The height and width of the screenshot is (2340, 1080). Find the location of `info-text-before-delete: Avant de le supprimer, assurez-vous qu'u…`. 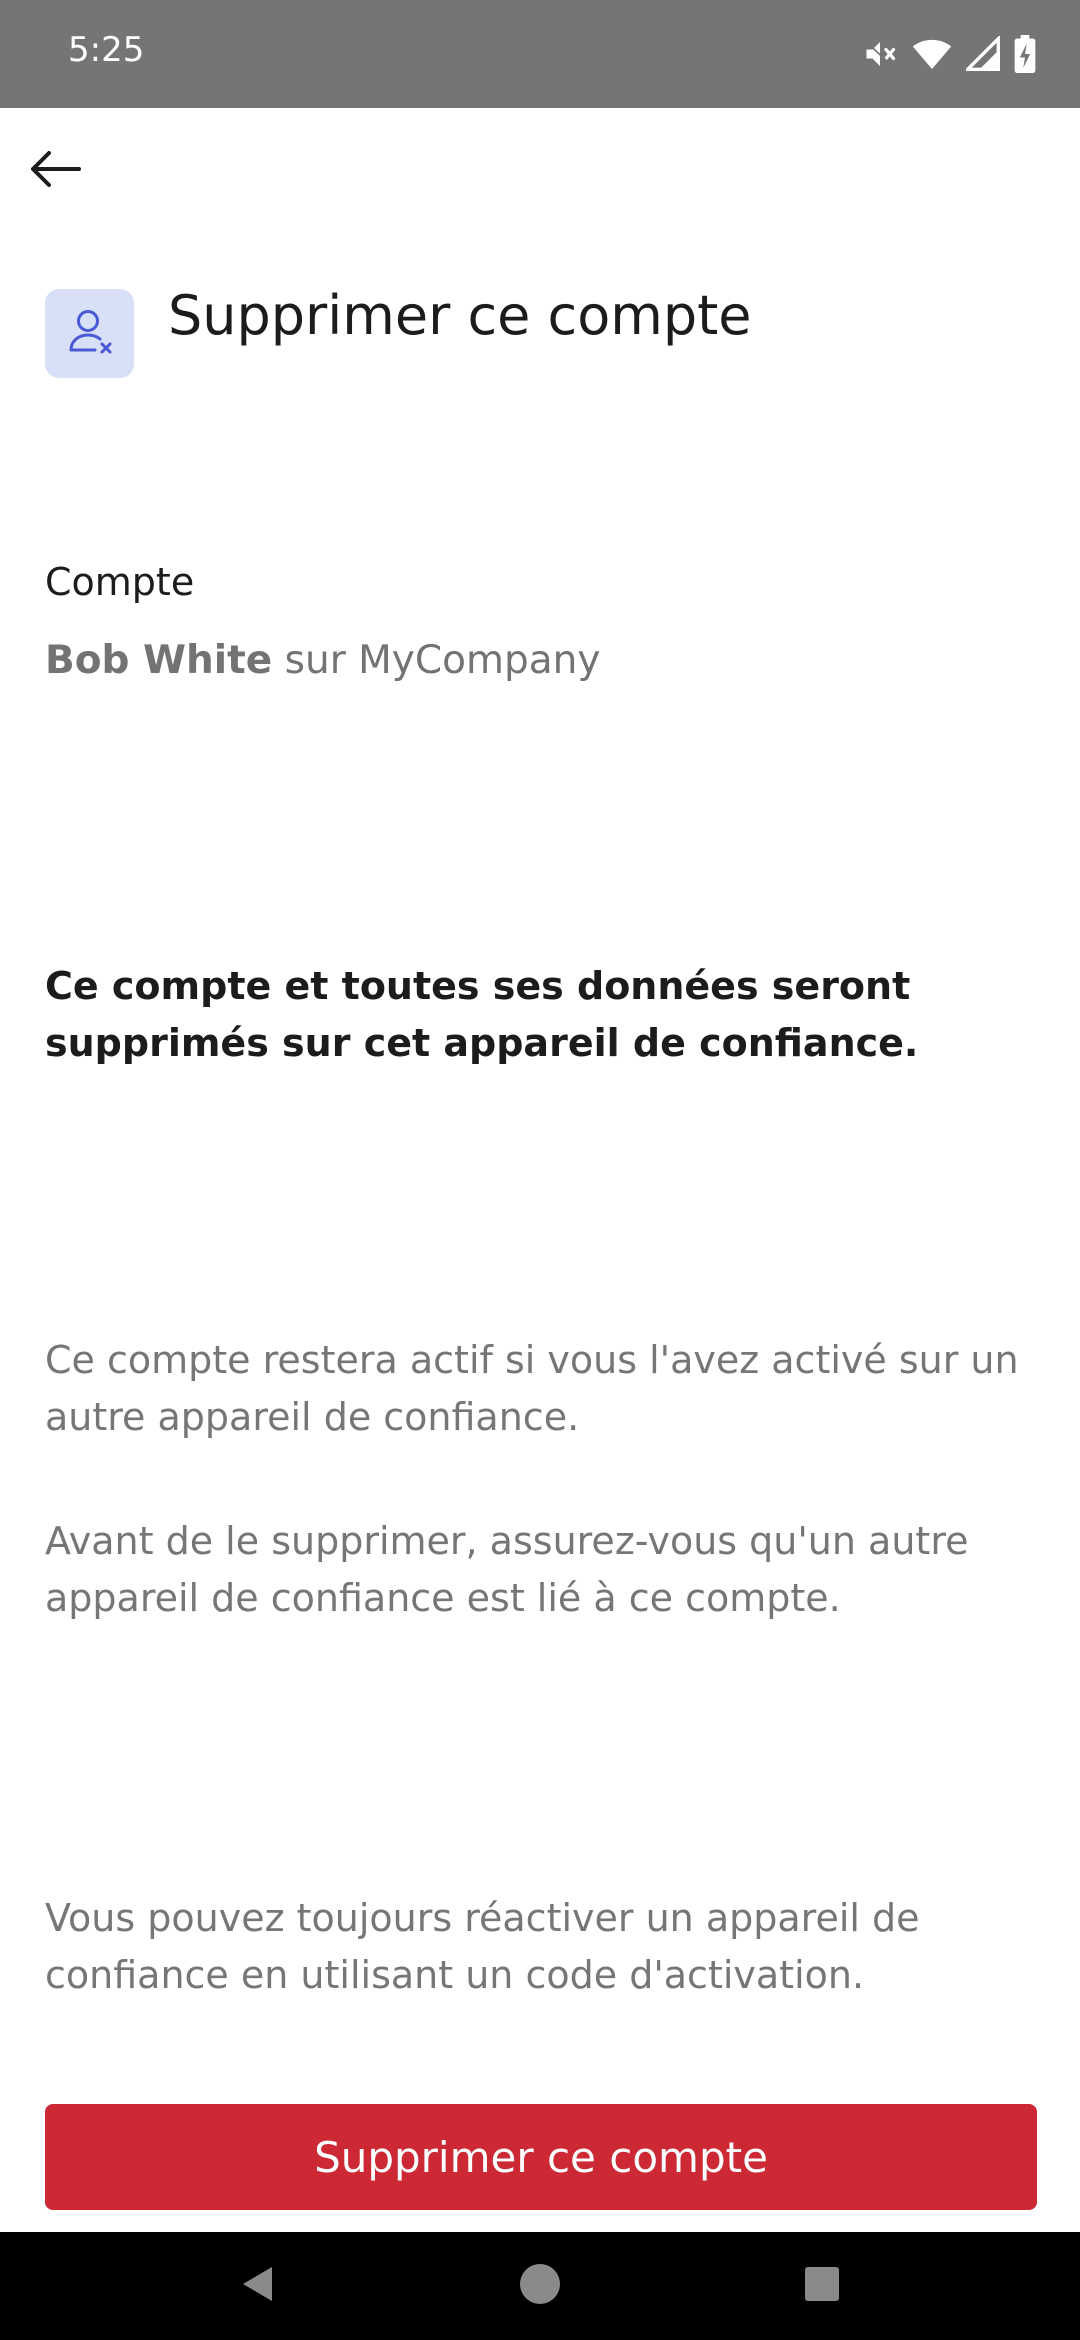

info-text-before-delete: Avant de le supprimer, assurez-vous qu'u… is located at coordinates (507, 1569).